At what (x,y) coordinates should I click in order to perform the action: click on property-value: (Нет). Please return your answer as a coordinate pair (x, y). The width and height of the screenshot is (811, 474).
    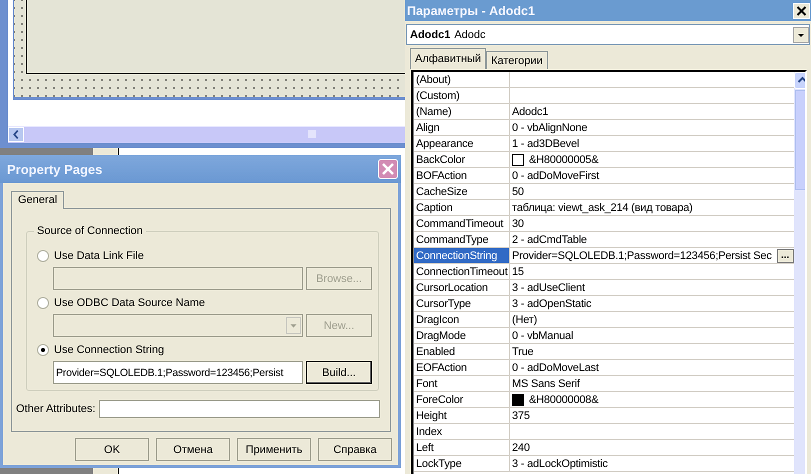
    Looking at the image, I should click on (652, 319).